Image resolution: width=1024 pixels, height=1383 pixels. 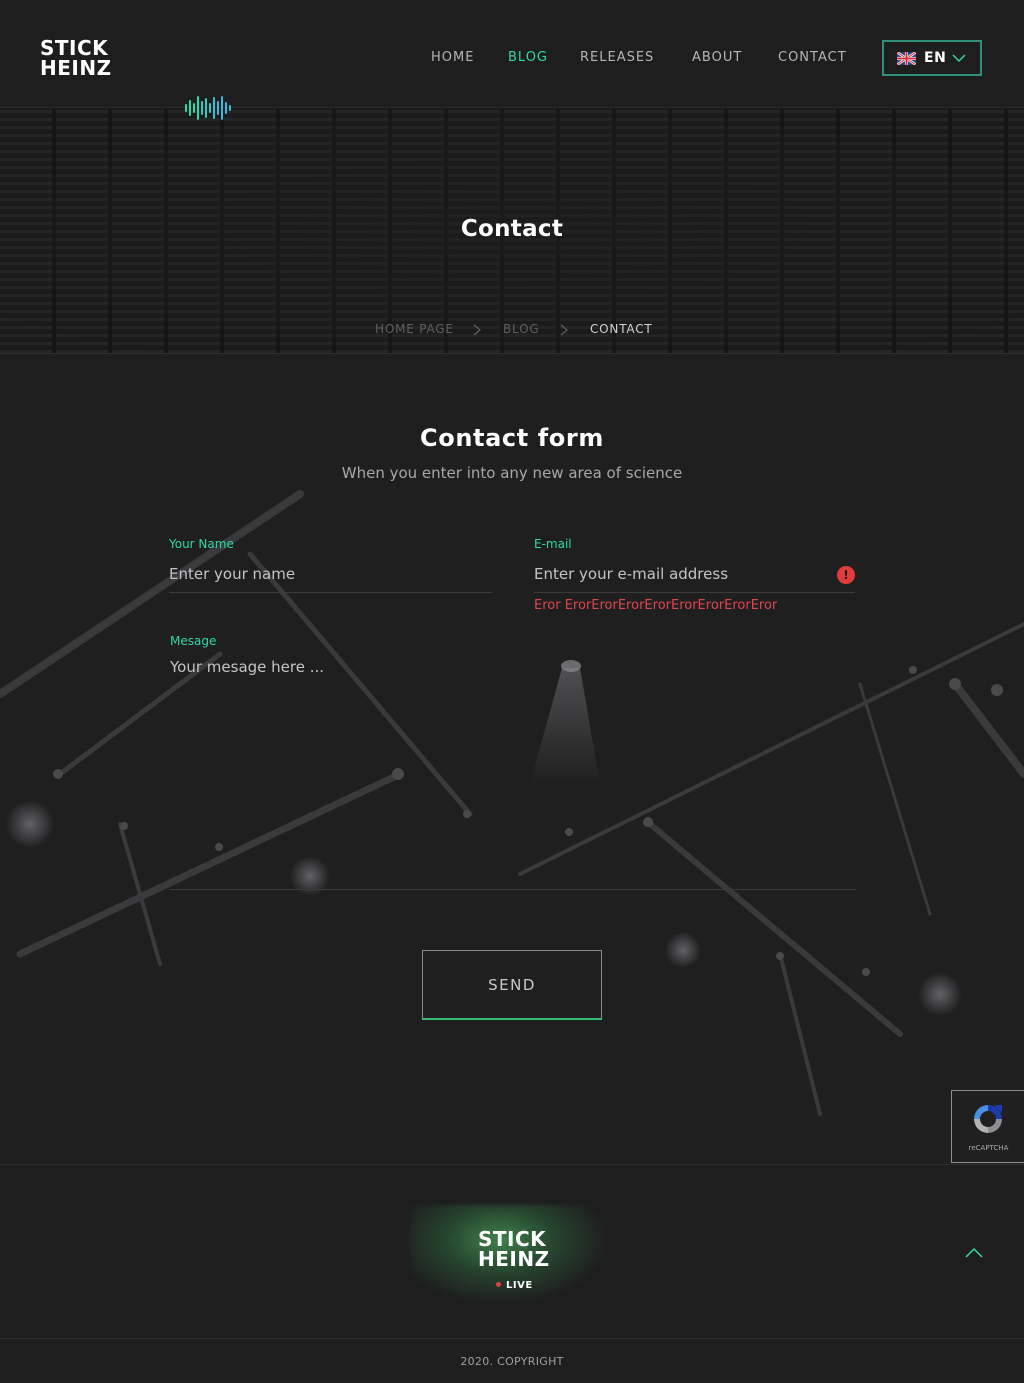 I want to click on site-logo: STICK HEINZ, so click(x=76, y=58).